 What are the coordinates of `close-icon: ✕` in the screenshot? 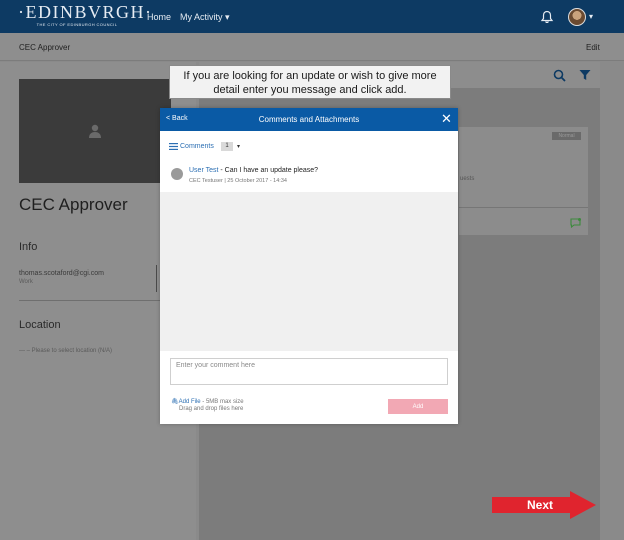 It's located at (446, 119).